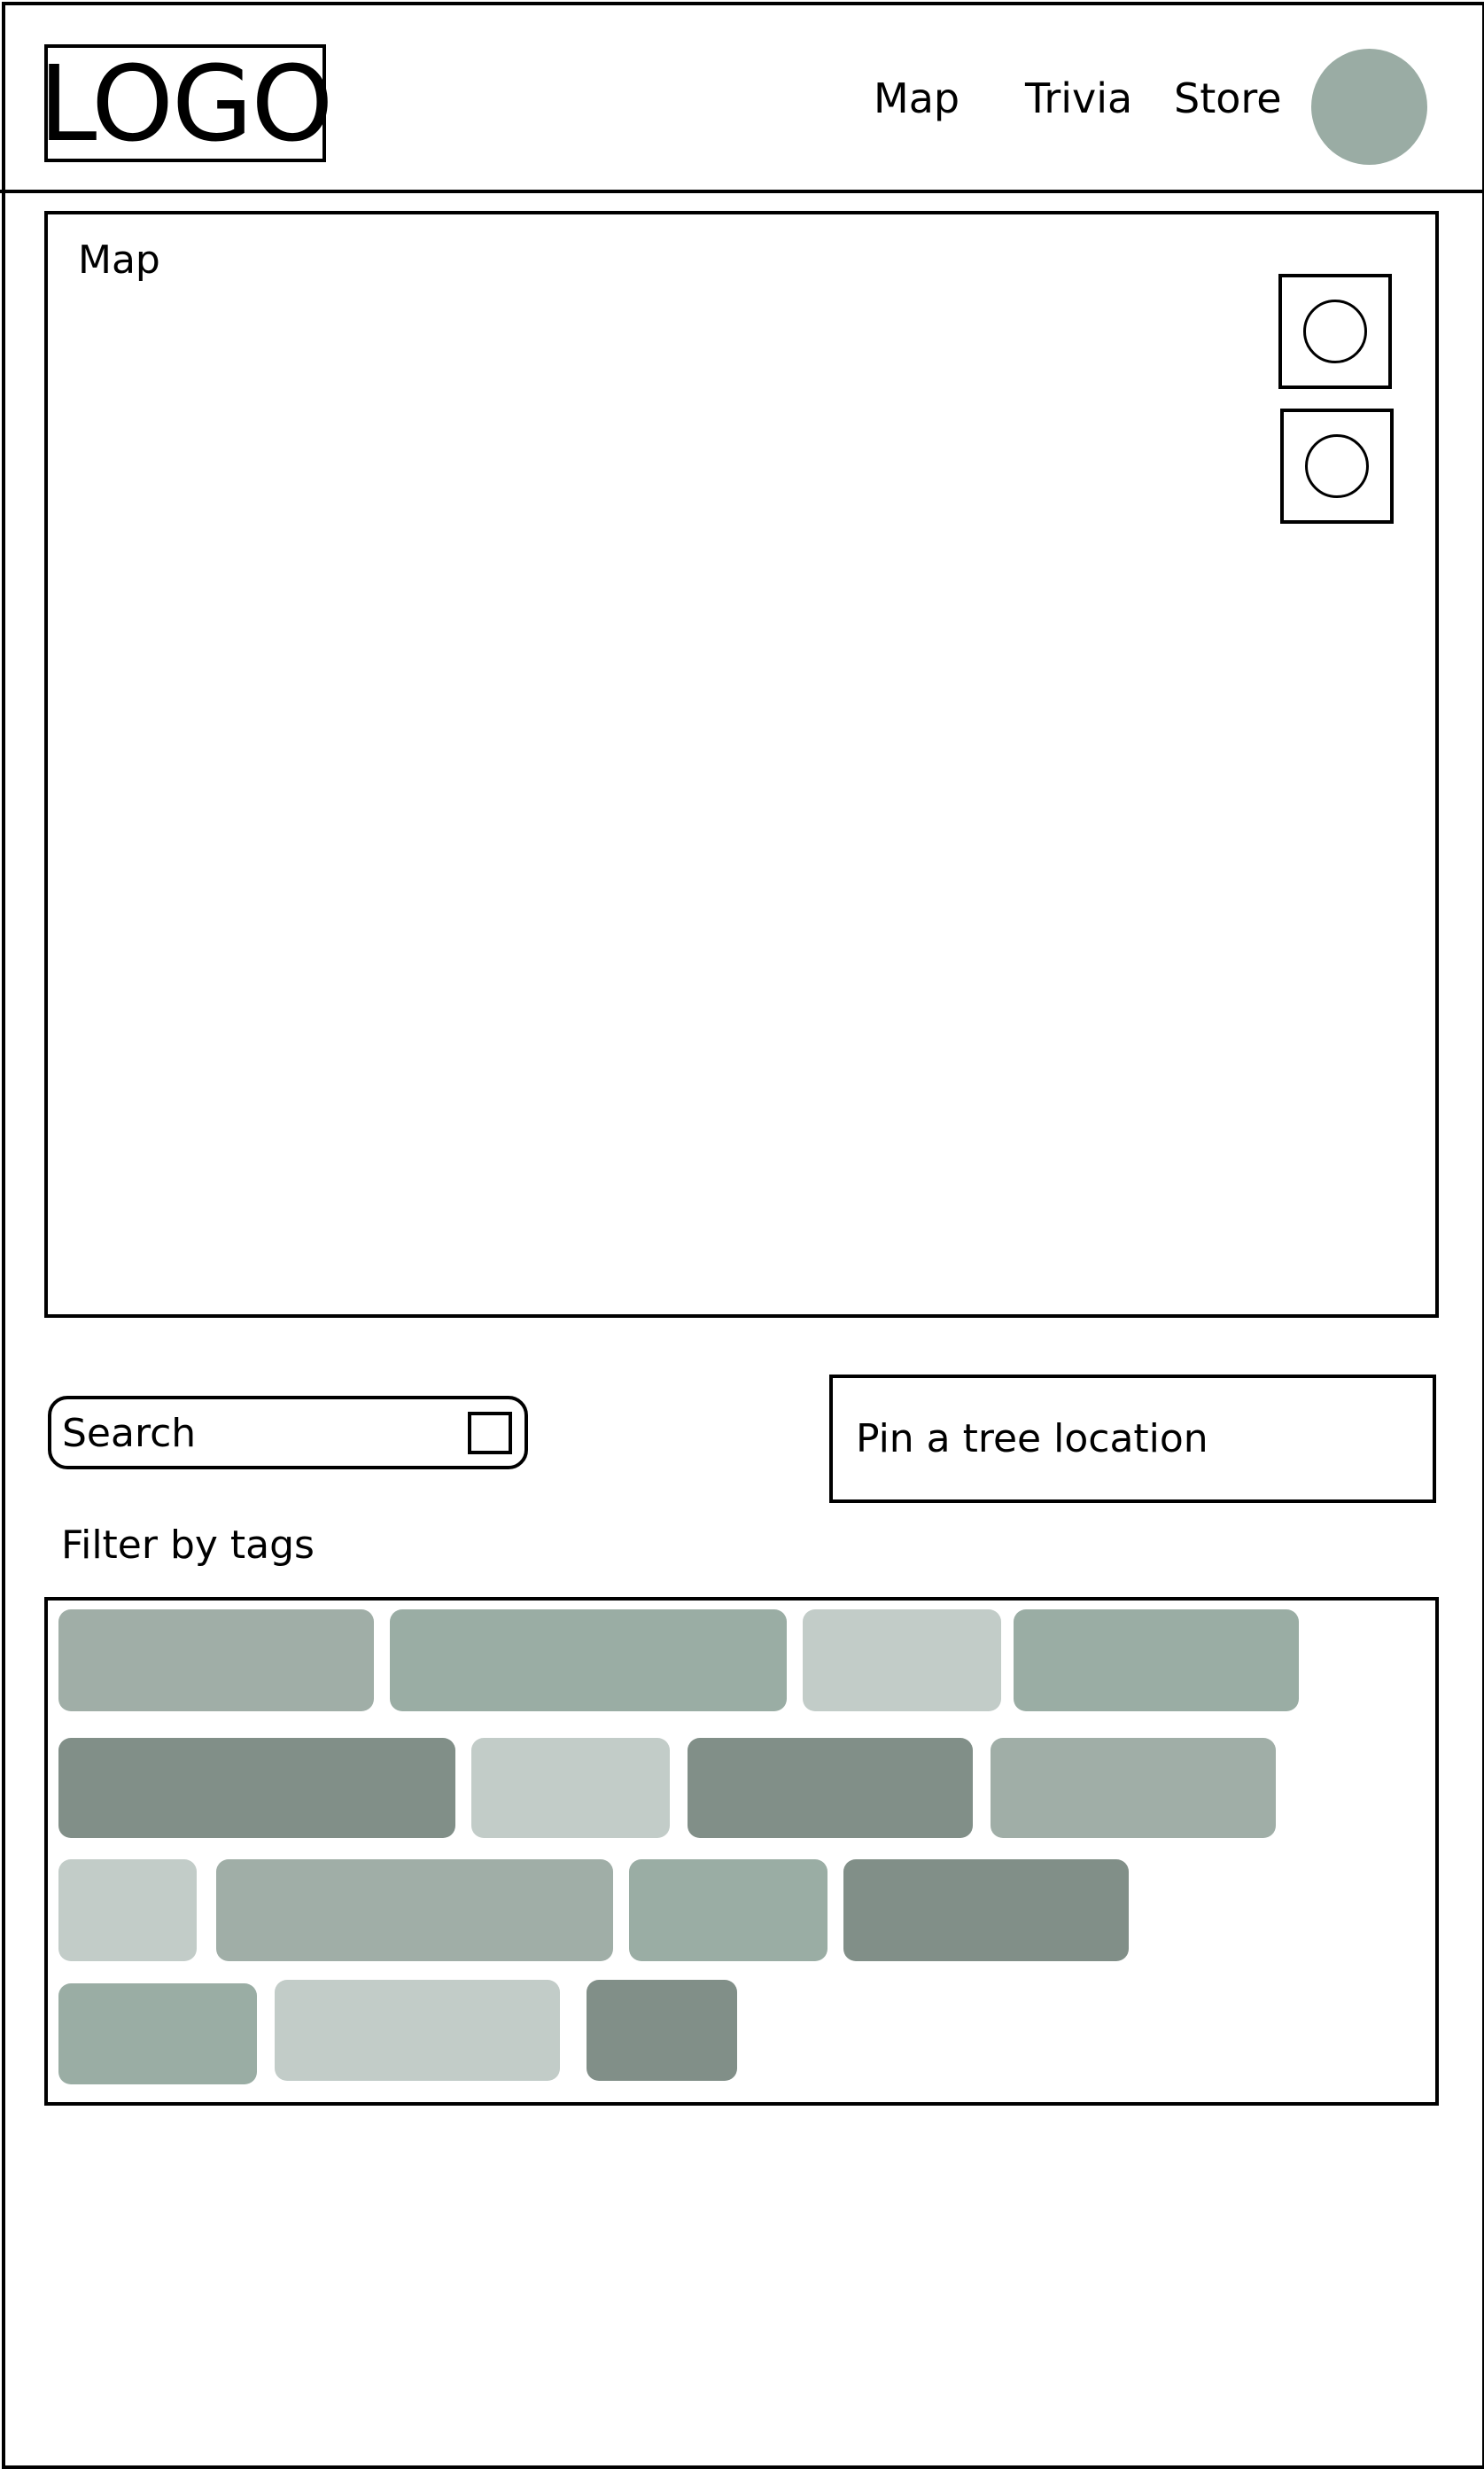 The height and width of the screenshot is (2469, 1484). I want to click on top-header: LOGO Map Trivia Store, so click(742, 96).